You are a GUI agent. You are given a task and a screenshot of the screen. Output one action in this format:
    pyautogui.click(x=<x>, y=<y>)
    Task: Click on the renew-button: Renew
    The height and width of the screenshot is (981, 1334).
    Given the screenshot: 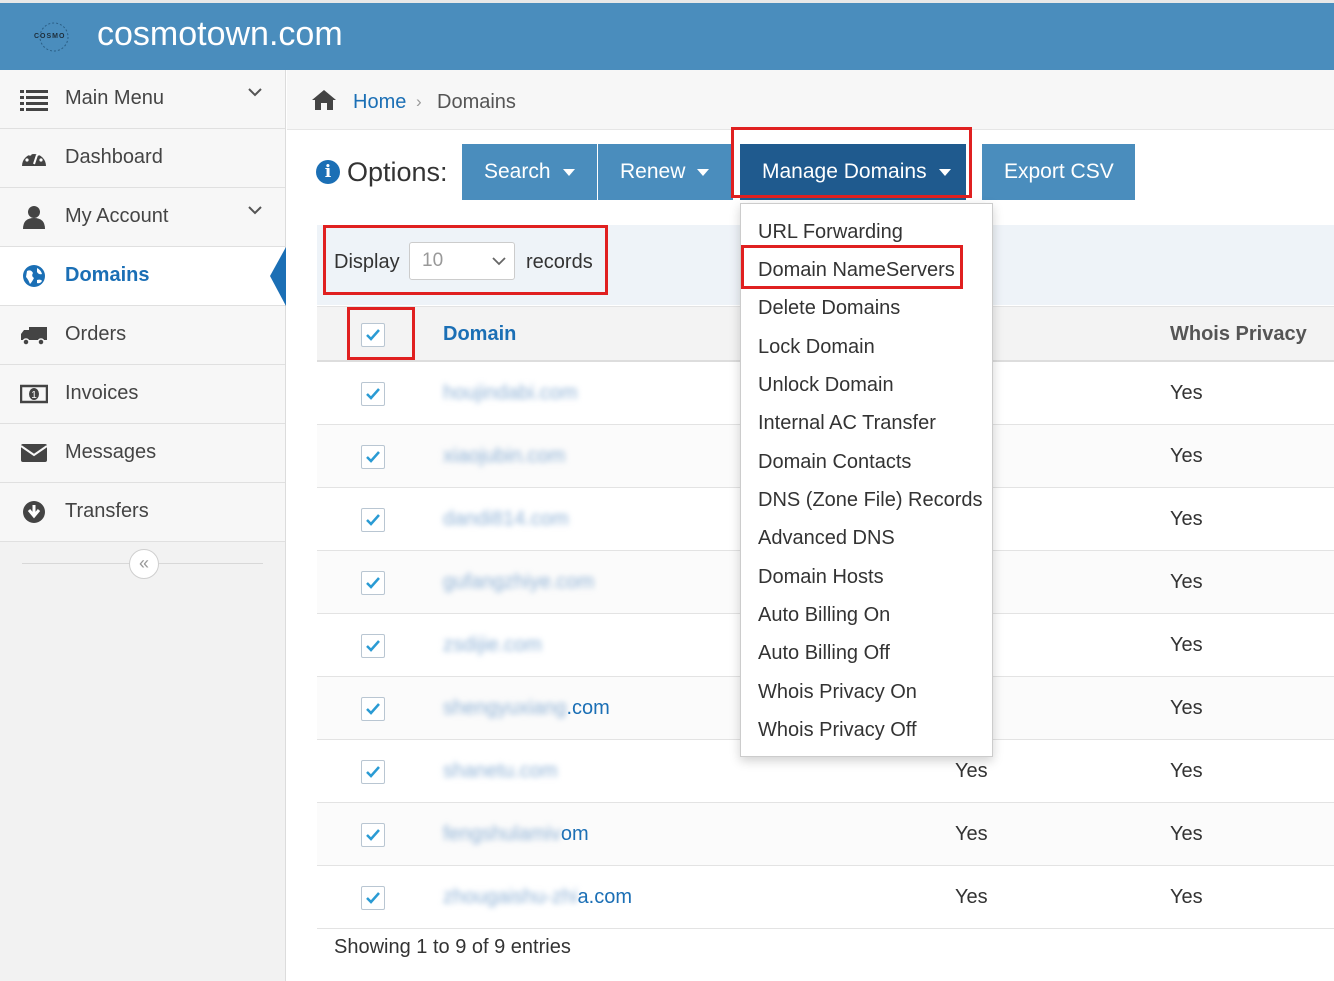 What is the action you would take?
    pyautogui.click(x=665, y=172)
    